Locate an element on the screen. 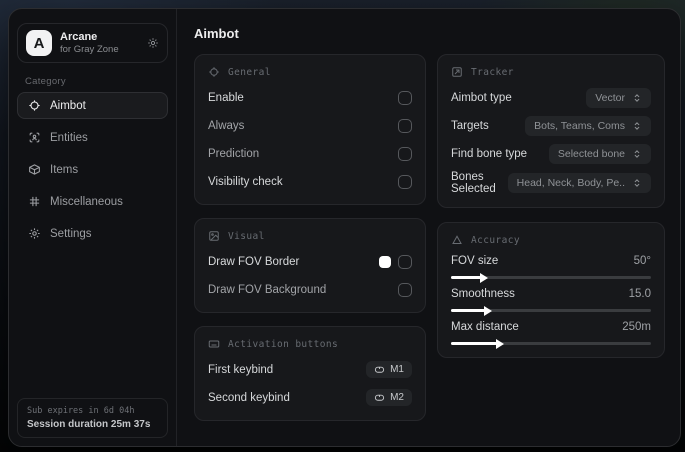  keyboard-icon is located at coordinates (214, 344).